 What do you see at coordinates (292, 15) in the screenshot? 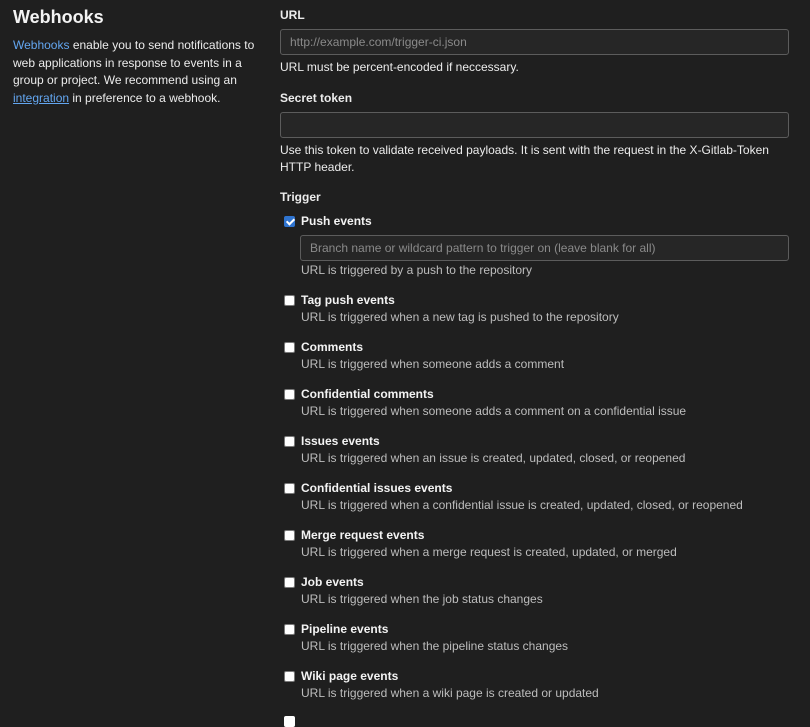
I see `url-label: URL` at bounding box center [292, 15].